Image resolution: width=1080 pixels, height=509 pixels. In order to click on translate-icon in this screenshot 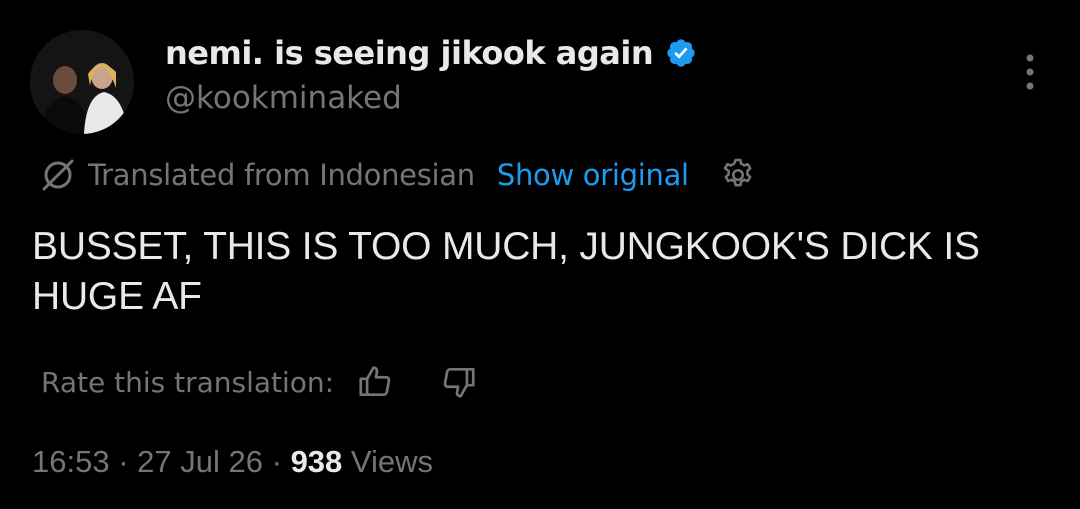, I will do `click(58, 175)`.